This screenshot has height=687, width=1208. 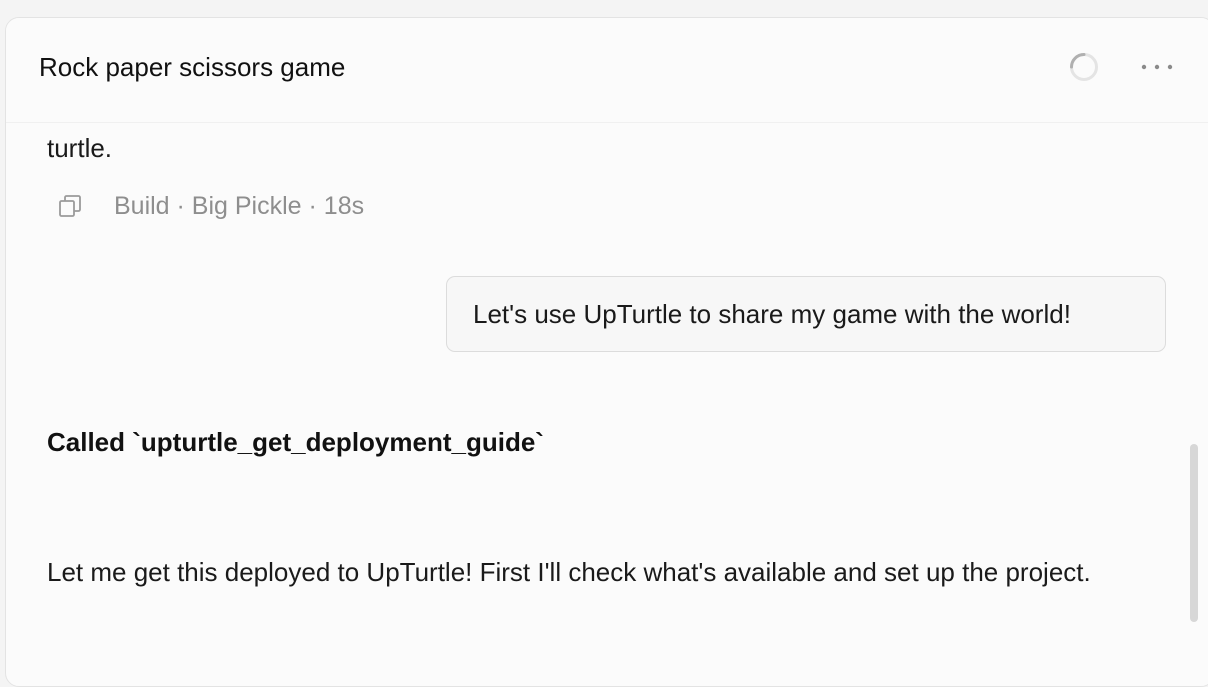 I want to click on message-meta: Build · Big Pickle · 18s, so click(x=239, y=205).